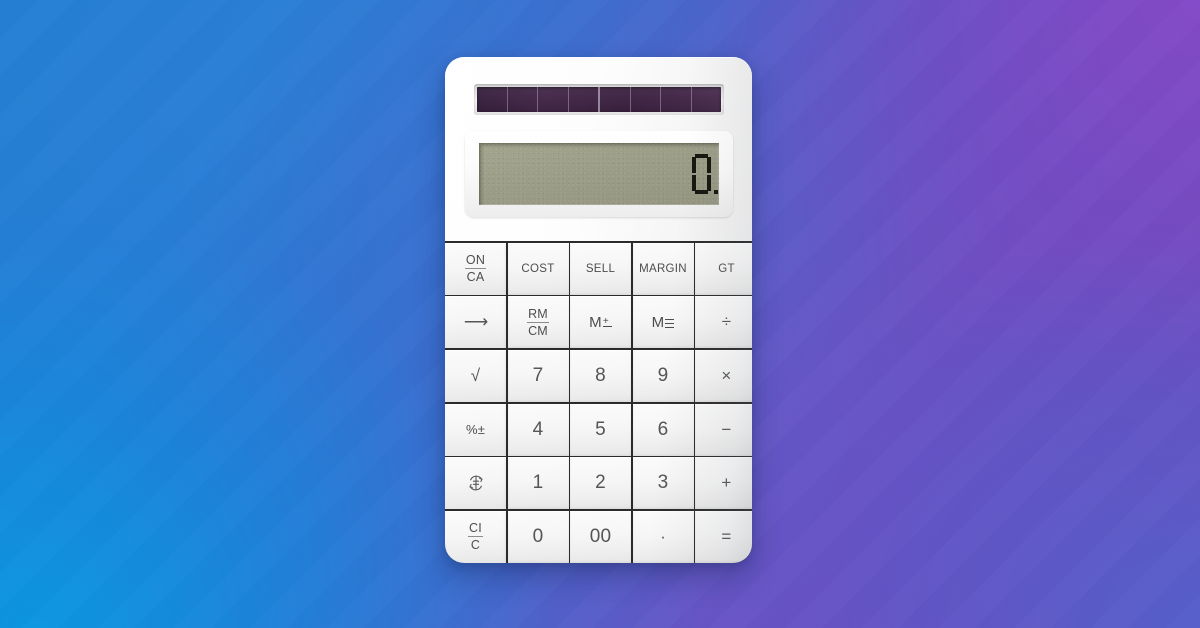 This screenshot has height=628, width=1200. What do you see at coordinates (475, 277) in the screenshot?
I see `key-label-bottom: CA` at bounding box center [475, 277].